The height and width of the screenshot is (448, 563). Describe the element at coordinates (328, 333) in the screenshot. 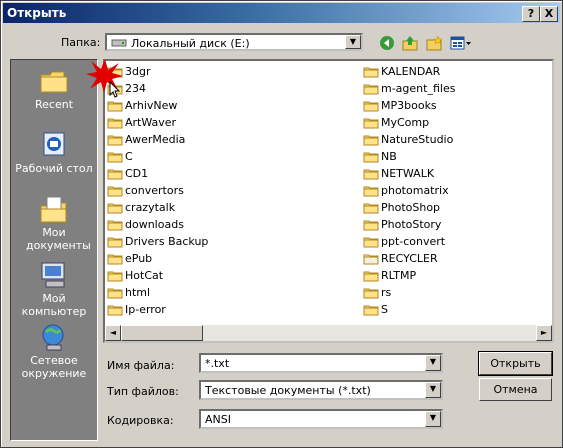

I see `horizontal-scrollbar: ◄ ►` at that location.